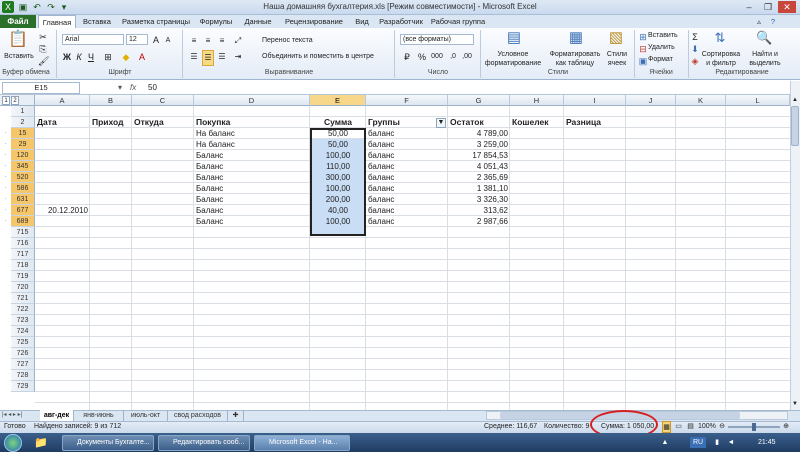 The width and height of the screenshot is (800, 452). What do you see at coordinates (43, 61) in the screenshot?
I see `format-painter-icon: 🖌` at bounding box center [43, 61].